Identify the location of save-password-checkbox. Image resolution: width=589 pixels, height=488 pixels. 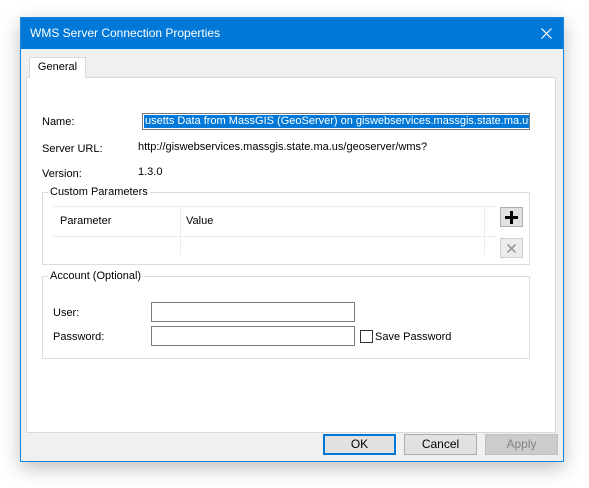
(366, 336).